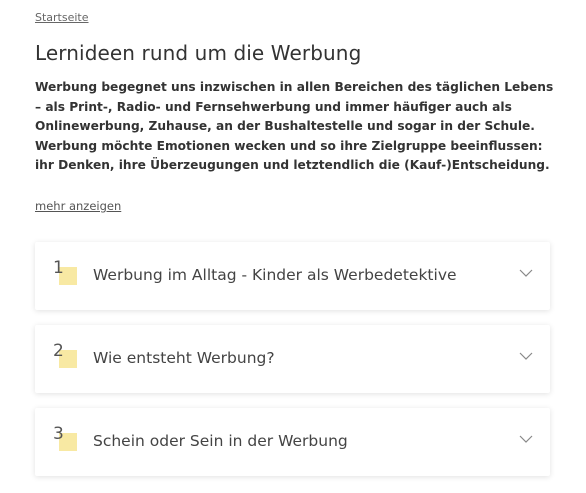  I want to click on accordion-title: Wie entsteht Werbung?, so click(184, 358).